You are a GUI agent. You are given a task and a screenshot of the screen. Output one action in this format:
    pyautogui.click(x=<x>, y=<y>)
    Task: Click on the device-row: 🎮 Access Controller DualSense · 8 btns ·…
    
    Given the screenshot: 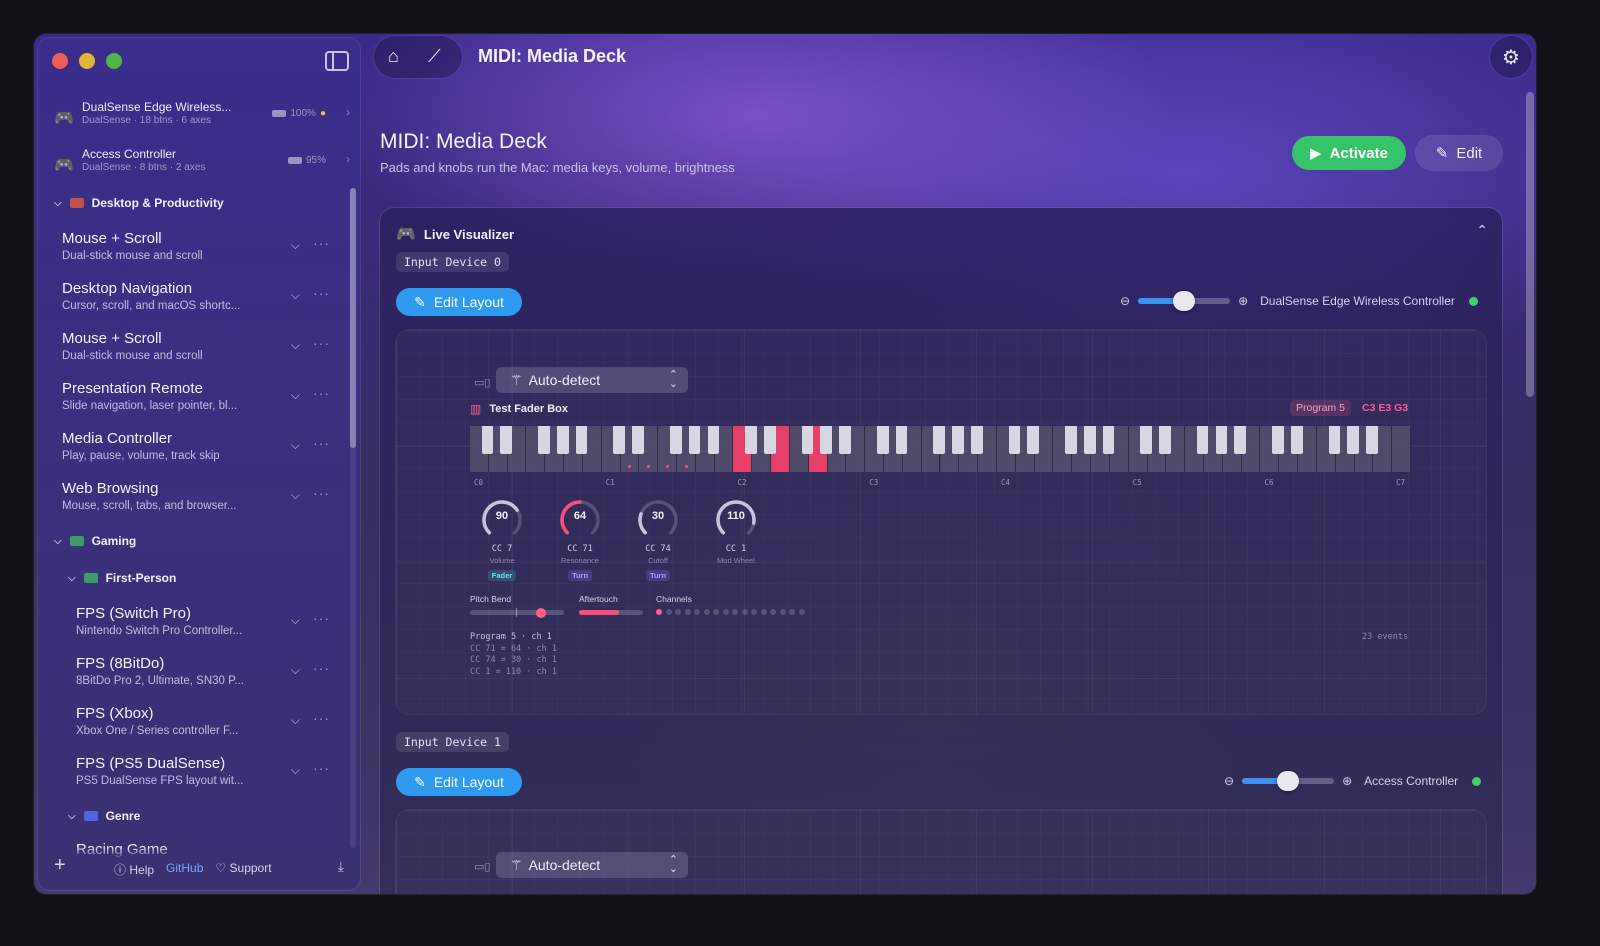 What is the action you would take?
    pyautogui.click(x=202, y=167)
    